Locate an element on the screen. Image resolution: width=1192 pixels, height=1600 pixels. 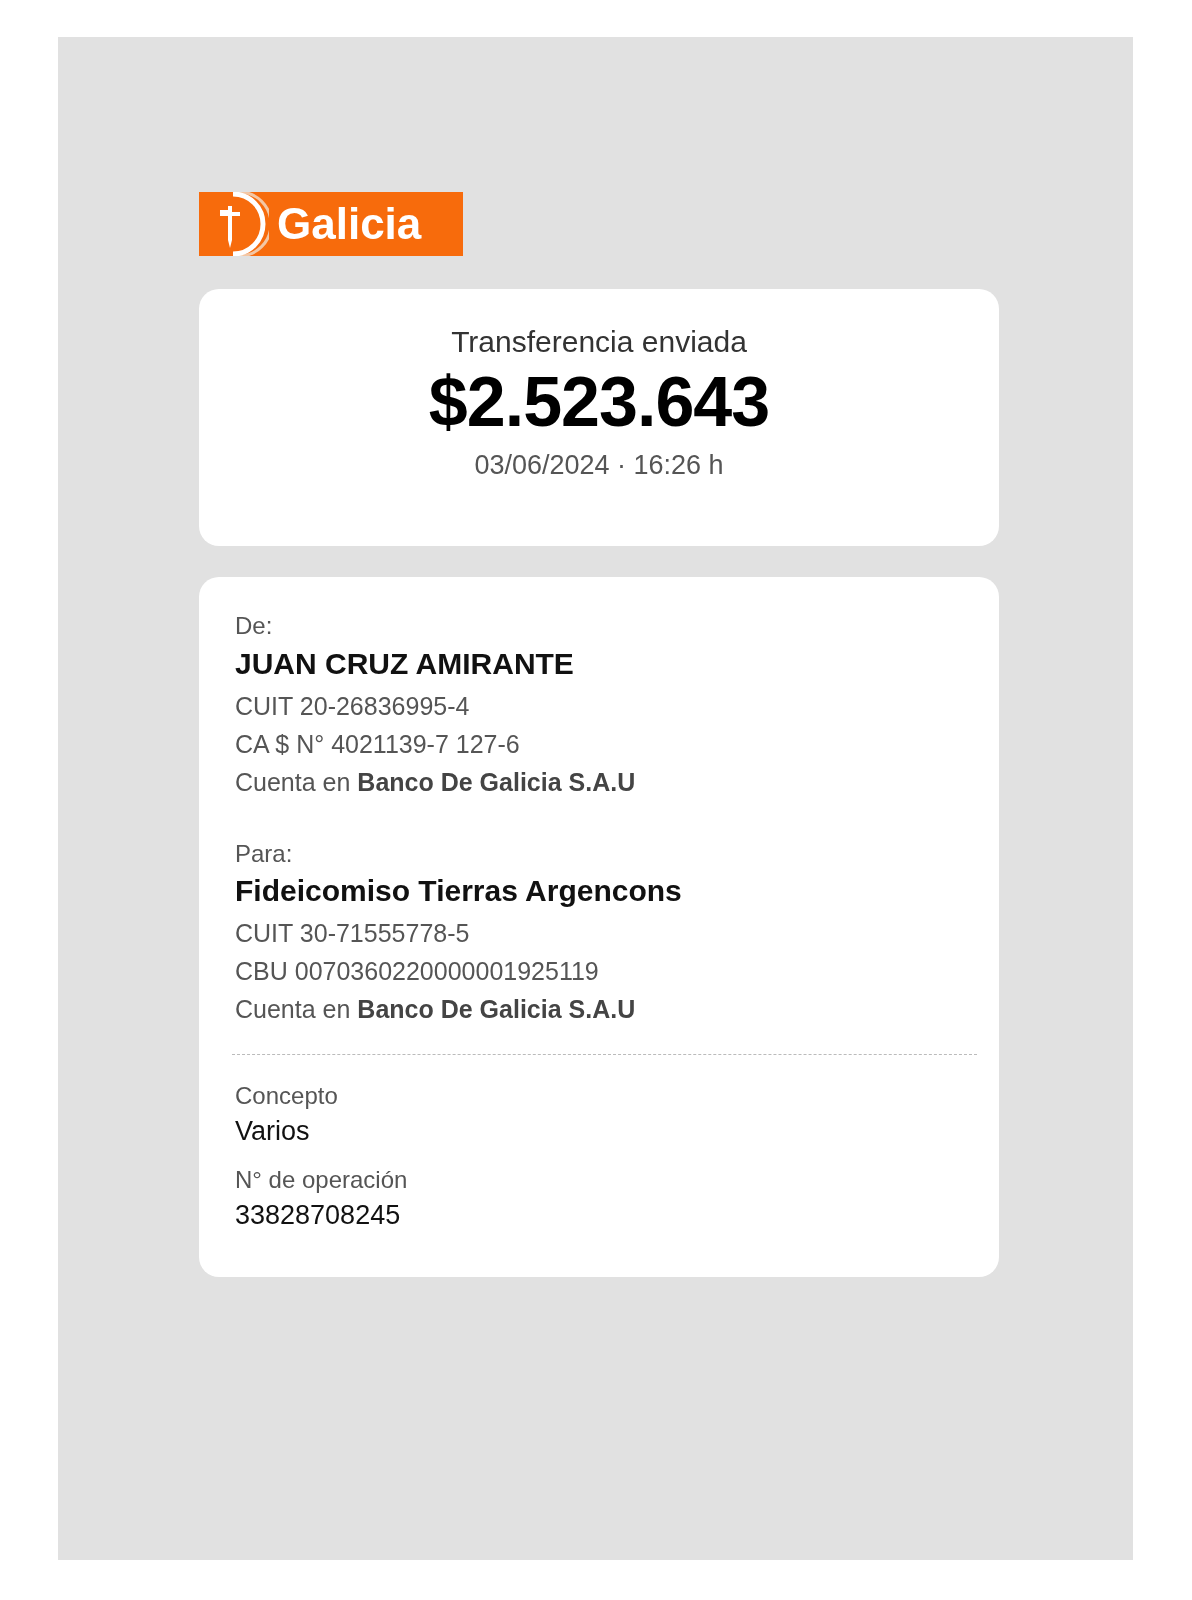
transfer-title: Transferencia enviada is located at coordinates (599, 342).